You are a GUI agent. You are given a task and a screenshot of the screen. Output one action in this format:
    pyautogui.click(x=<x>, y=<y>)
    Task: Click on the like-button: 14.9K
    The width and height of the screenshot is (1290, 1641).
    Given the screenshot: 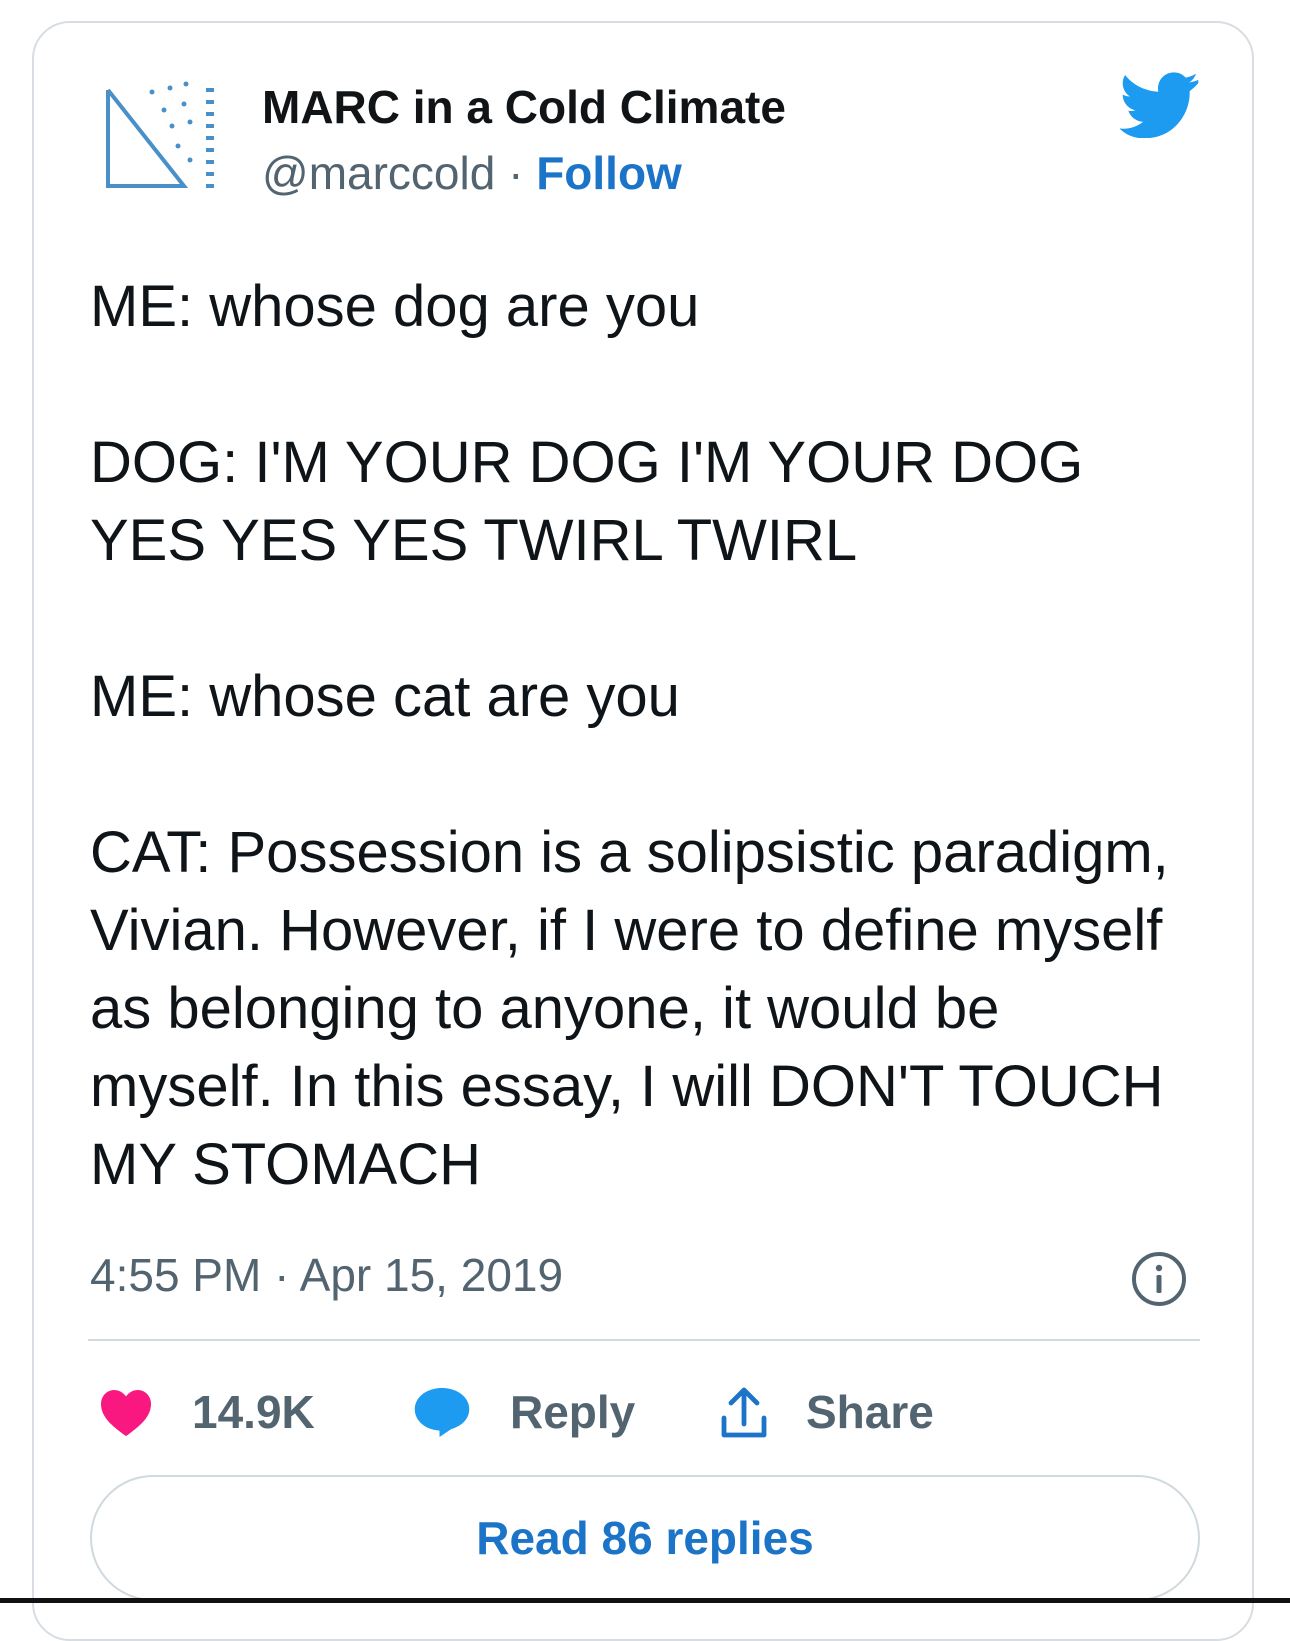 What is the action you would take?
    pyautogui.click(x=206, y=1412)
    